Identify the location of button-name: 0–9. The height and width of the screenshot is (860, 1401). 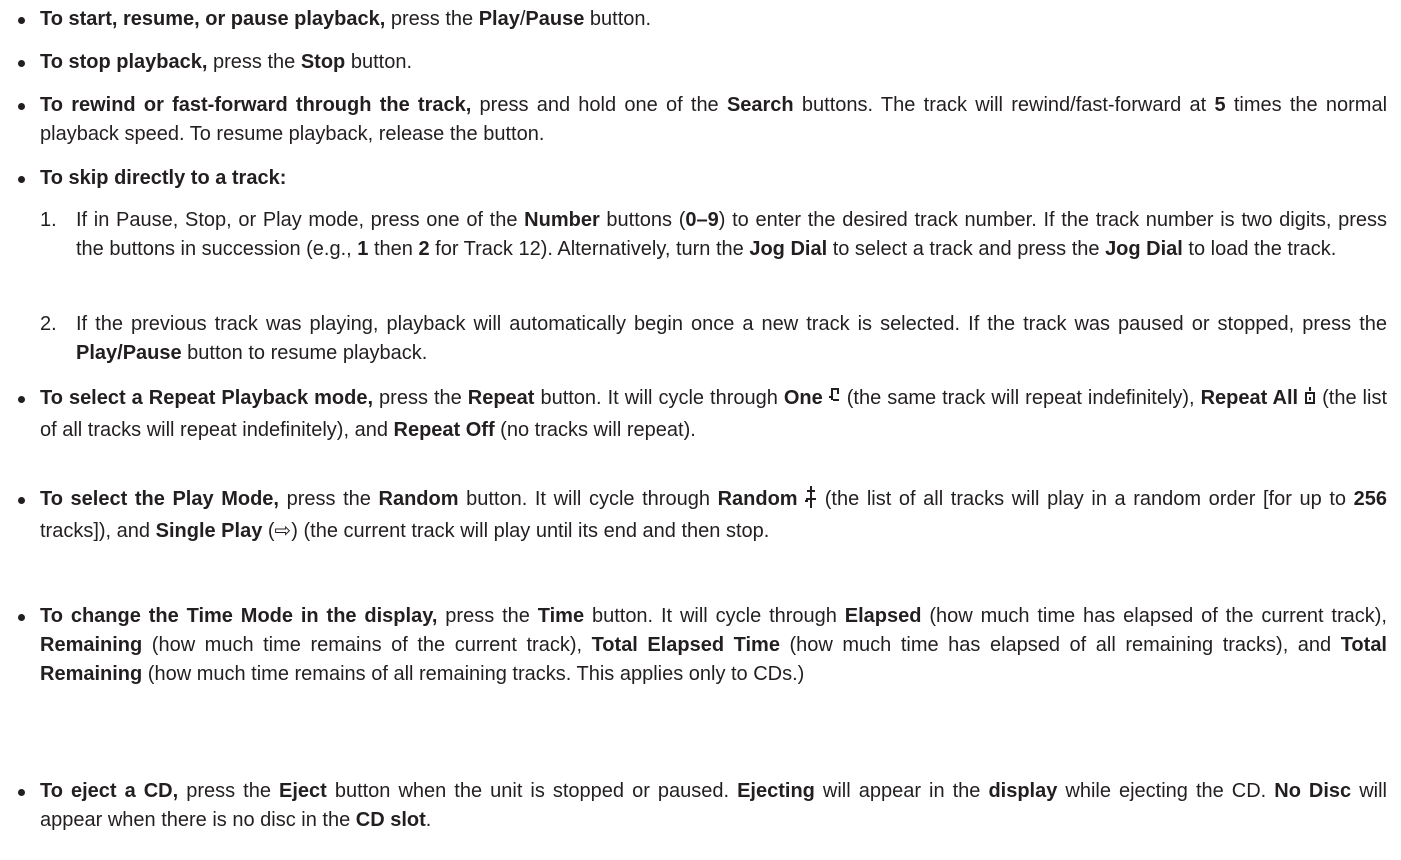
(702, 220).